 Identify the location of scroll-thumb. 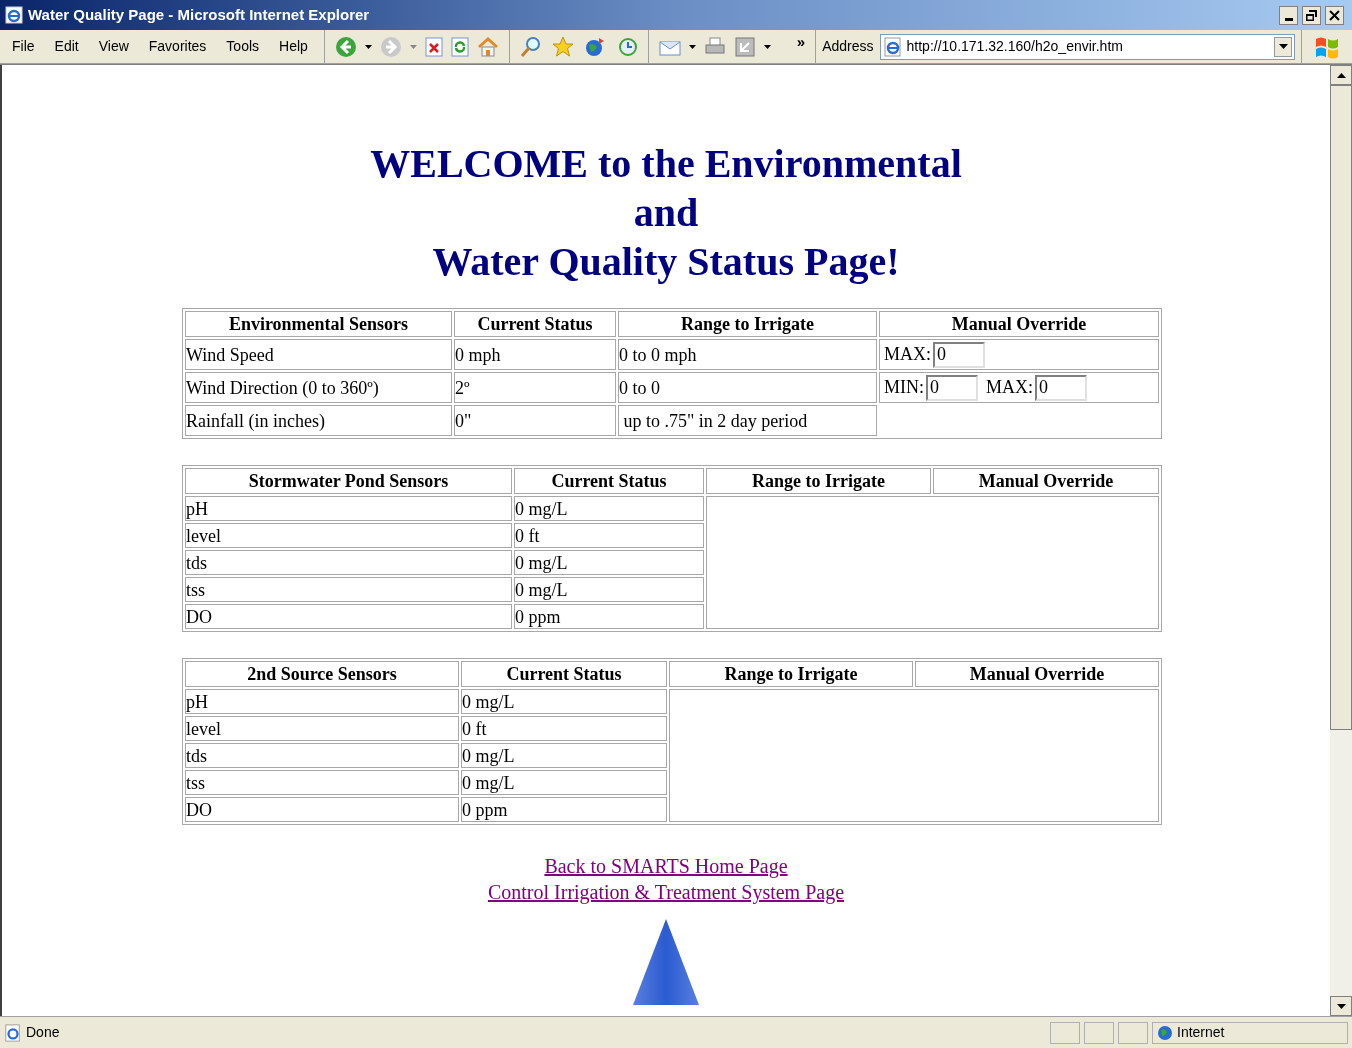
(1341, 407).